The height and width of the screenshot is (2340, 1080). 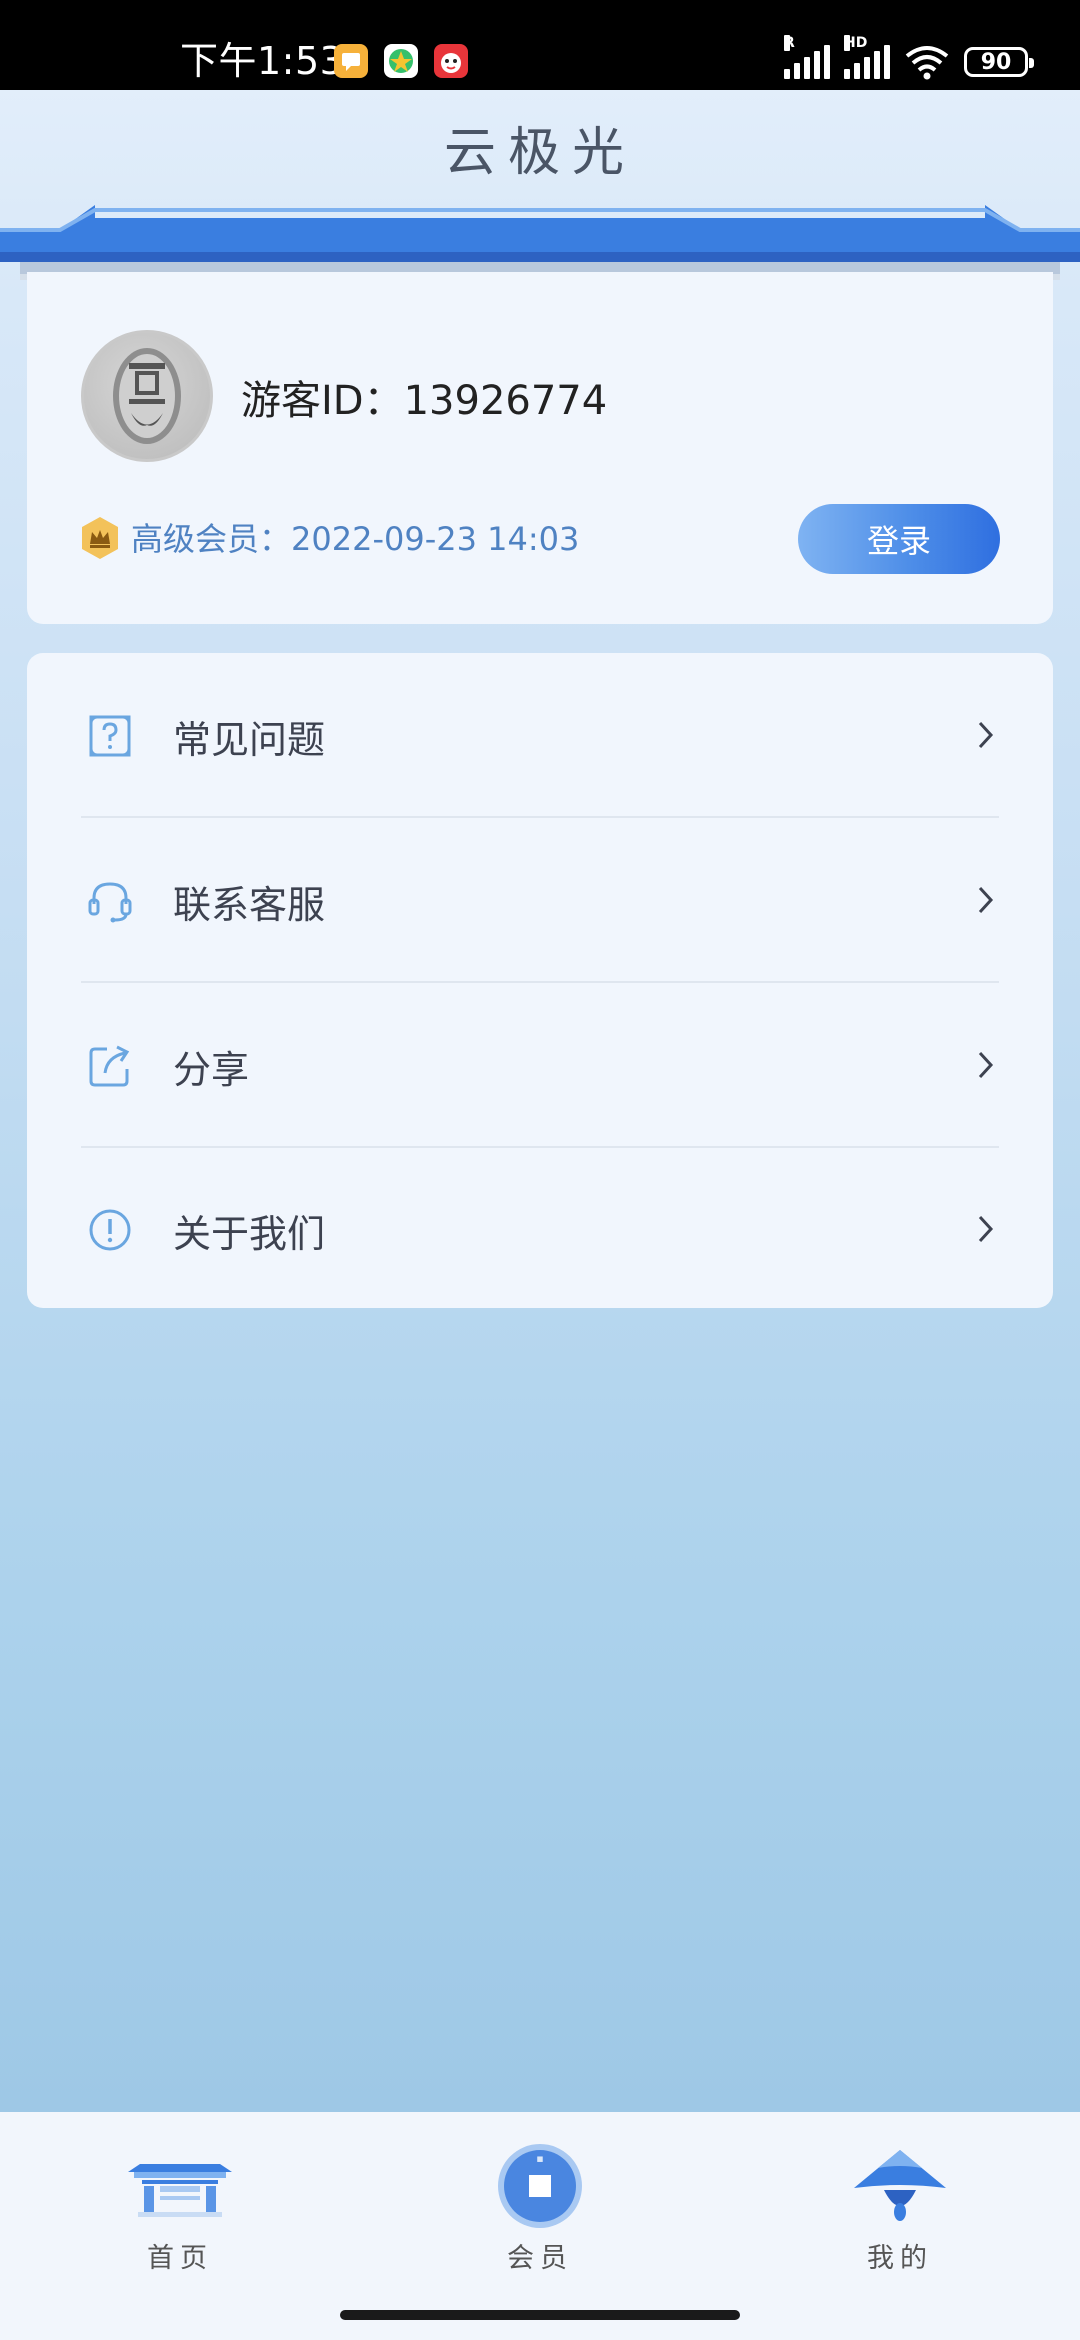 What do you see at coordinates (262, 61) in the screenshot?
I see `status-time: 下午1:53` at bounding box center [262, 61].